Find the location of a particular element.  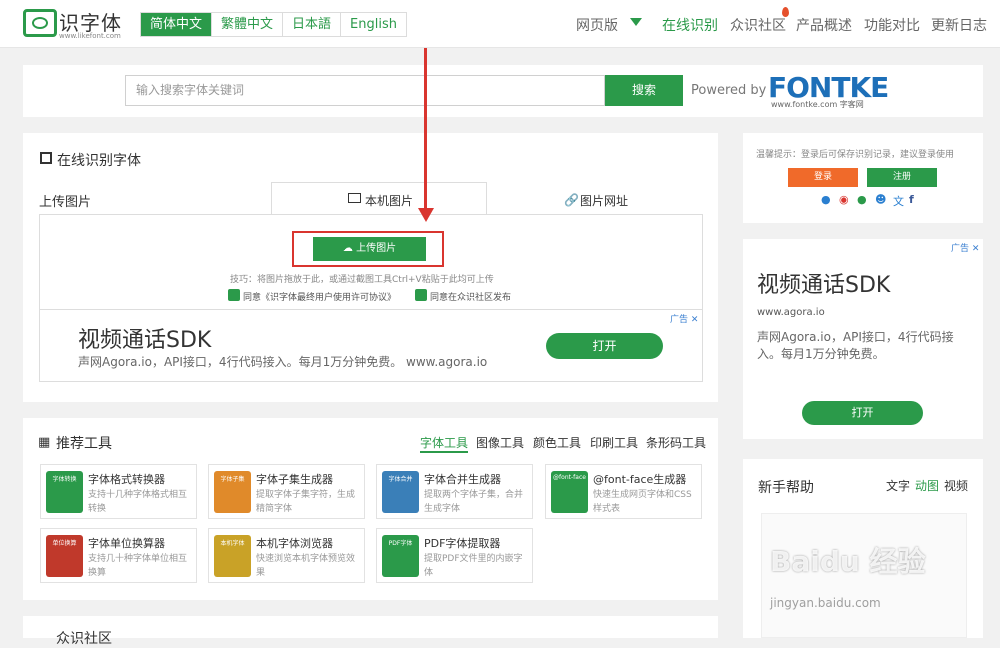

tools-title: 推荐工具 is located at coordinates (84, 444).